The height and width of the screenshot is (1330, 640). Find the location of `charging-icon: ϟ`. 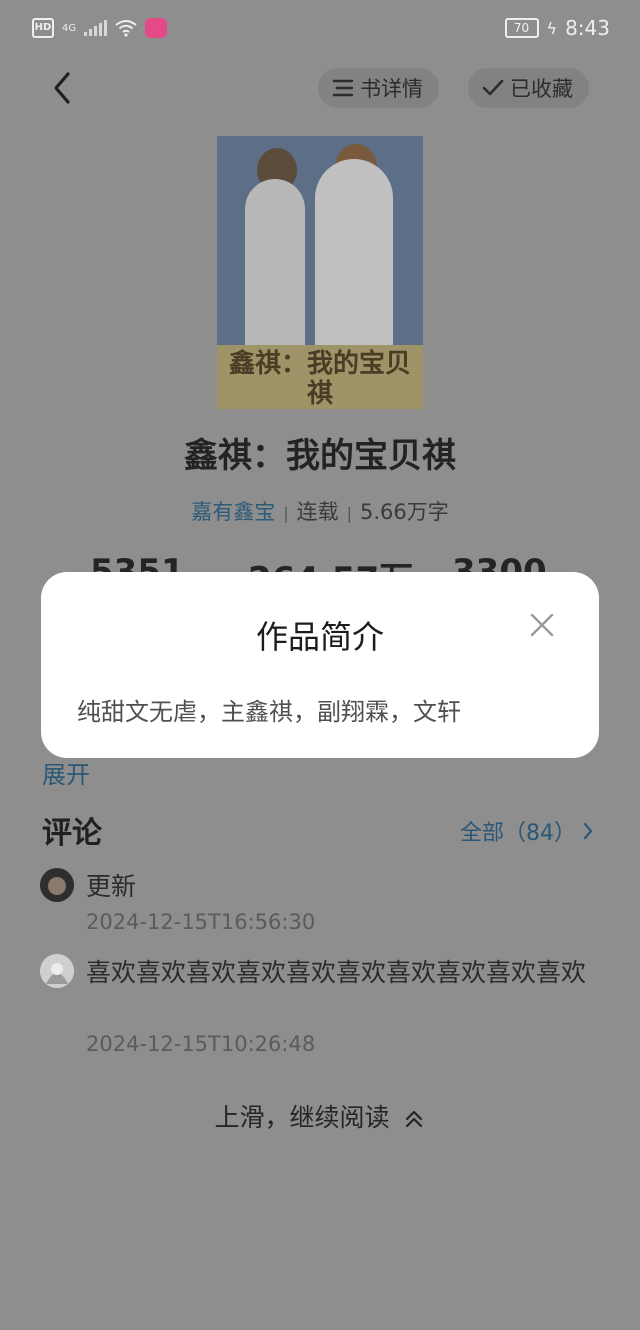

charging-icon: ϟ is located at coordinates (552, 28).